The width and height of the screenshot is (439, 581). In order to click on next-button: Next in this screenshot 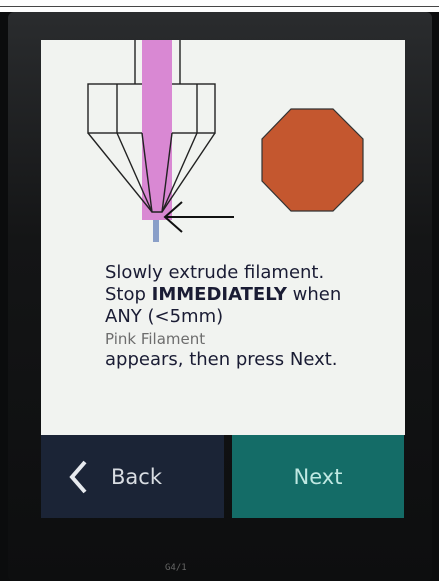, I will do `click(318, 476)`.